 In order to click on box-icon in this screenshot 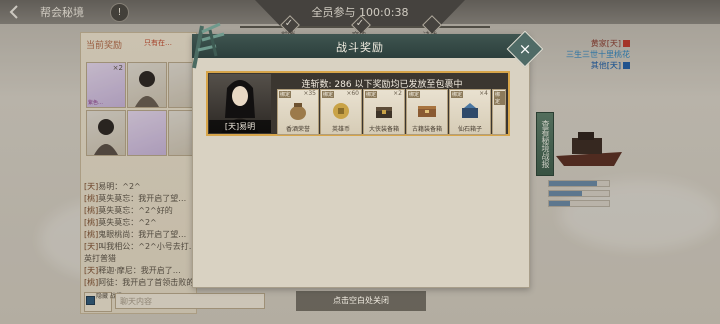, I will do `click(427, 111)`.